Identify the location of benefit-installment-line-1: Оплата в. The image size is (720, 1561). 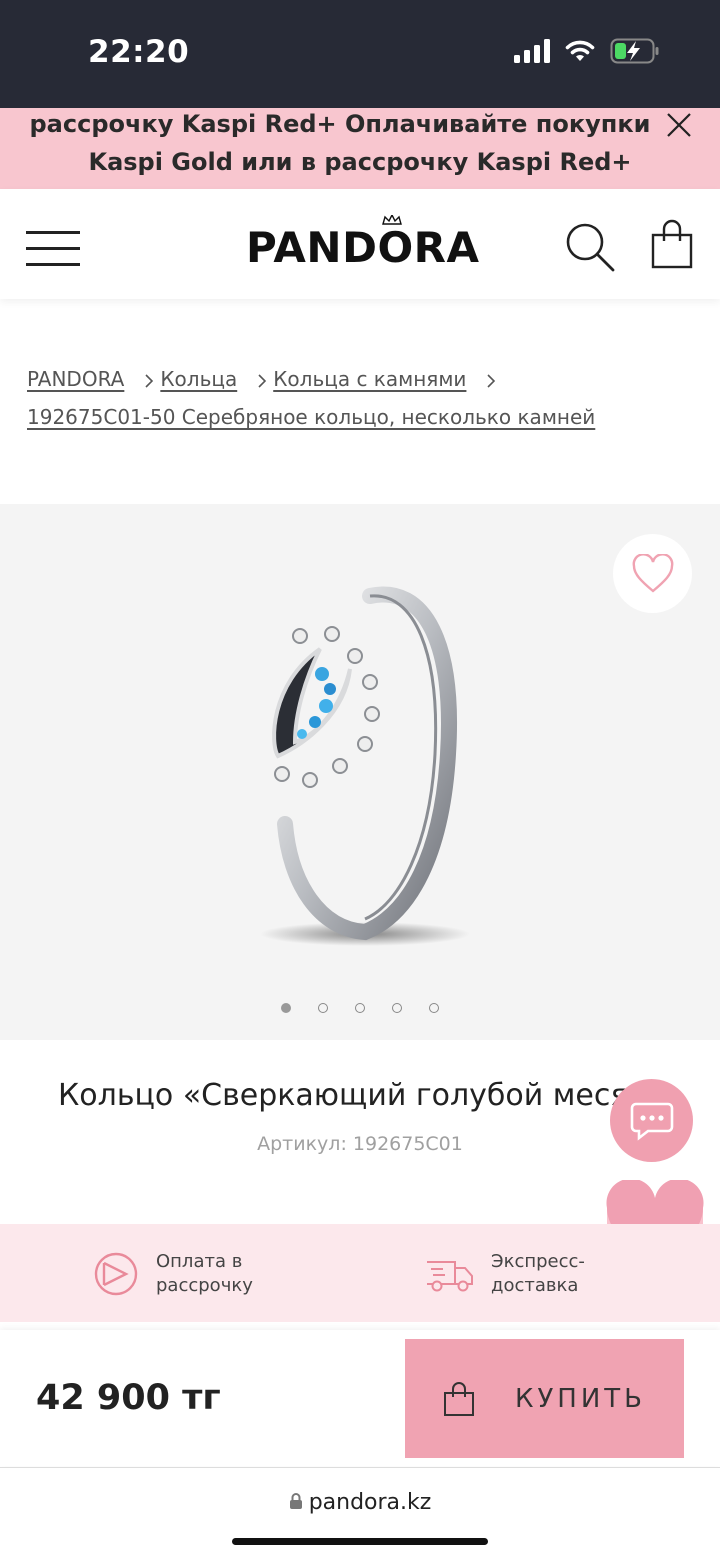
(199, 1261).